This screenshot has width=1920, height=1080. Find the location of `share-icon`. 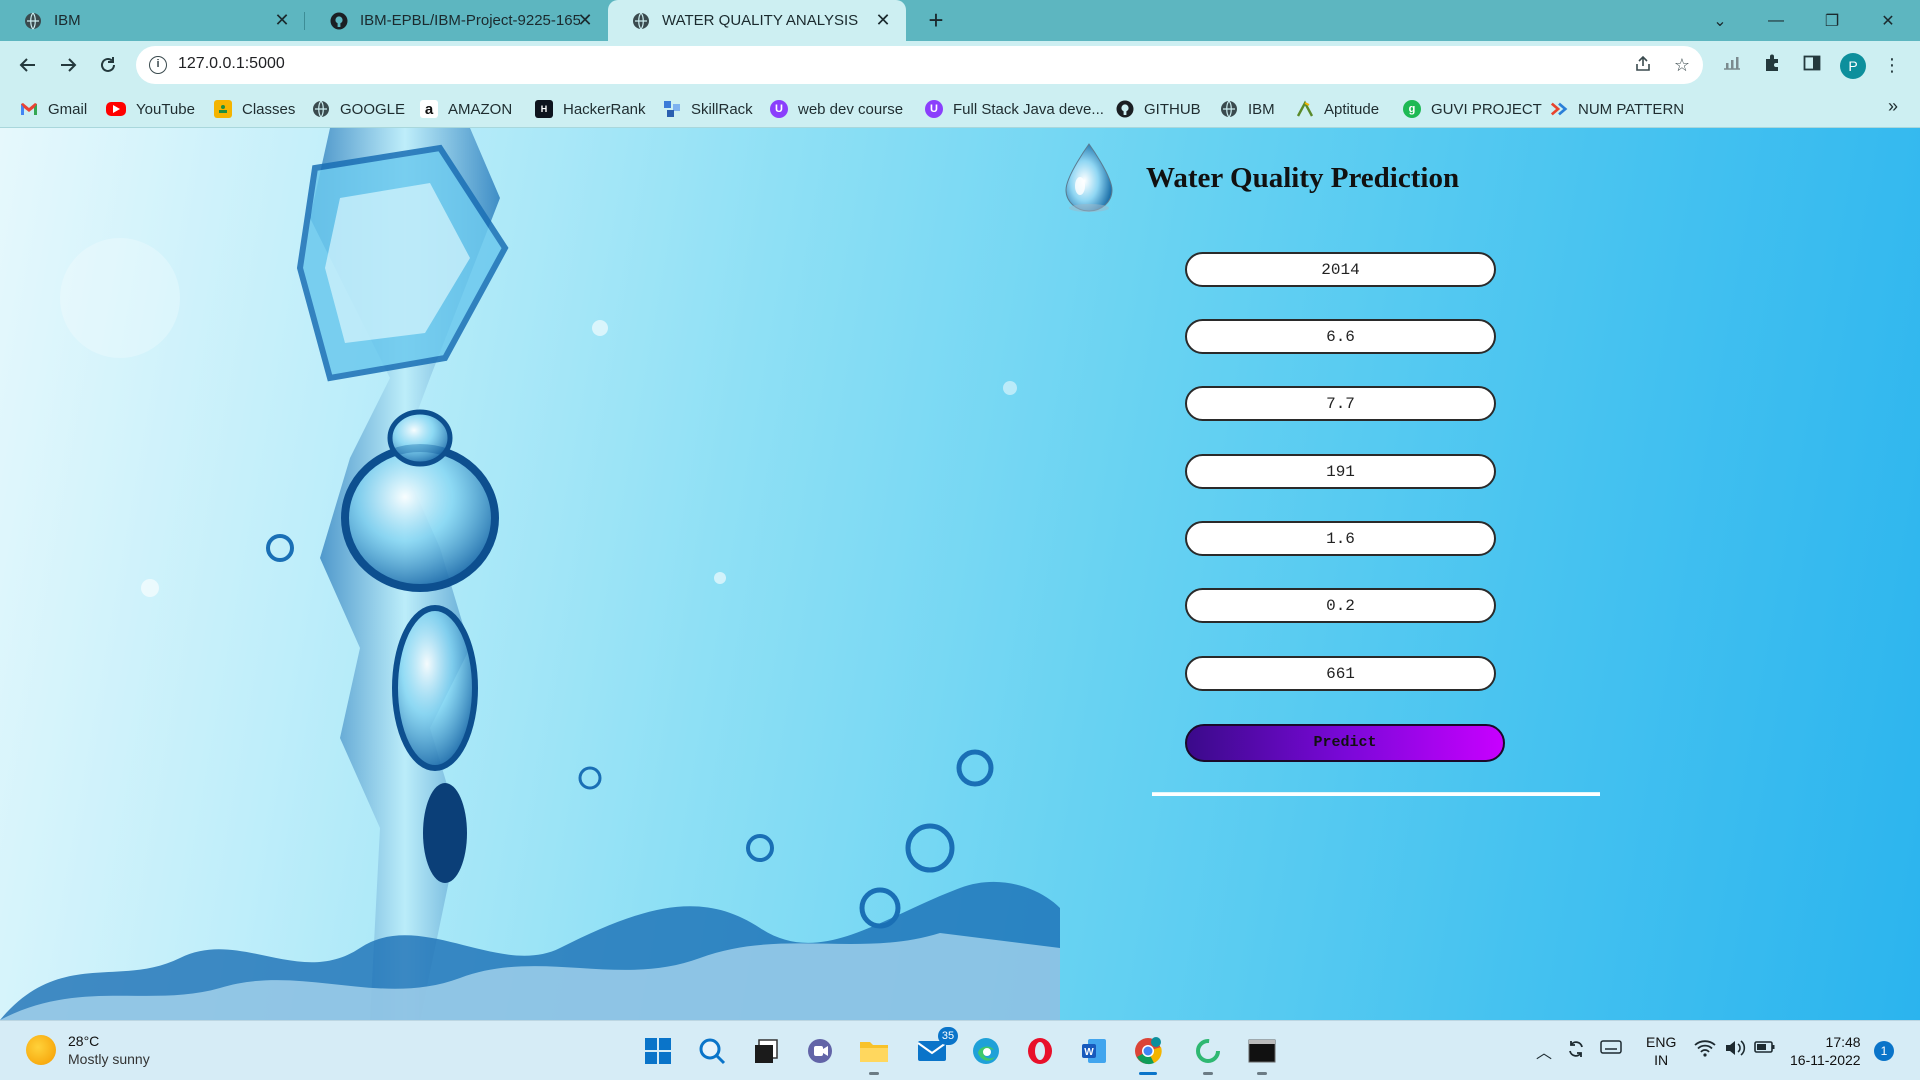

share-icon is located at coordinates (1643, 65).